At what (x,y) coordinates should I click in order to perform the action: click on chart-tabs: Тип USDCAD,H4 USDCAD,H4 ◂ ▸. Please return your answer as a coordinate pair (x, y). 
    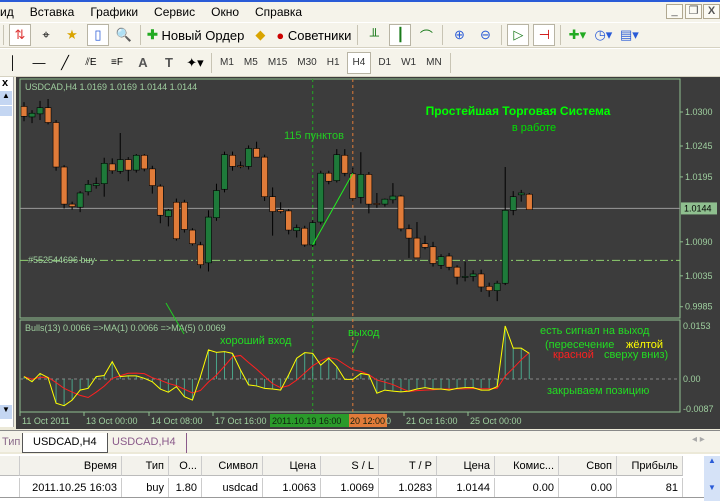
    Looking at the image, I should click on (360, 441).